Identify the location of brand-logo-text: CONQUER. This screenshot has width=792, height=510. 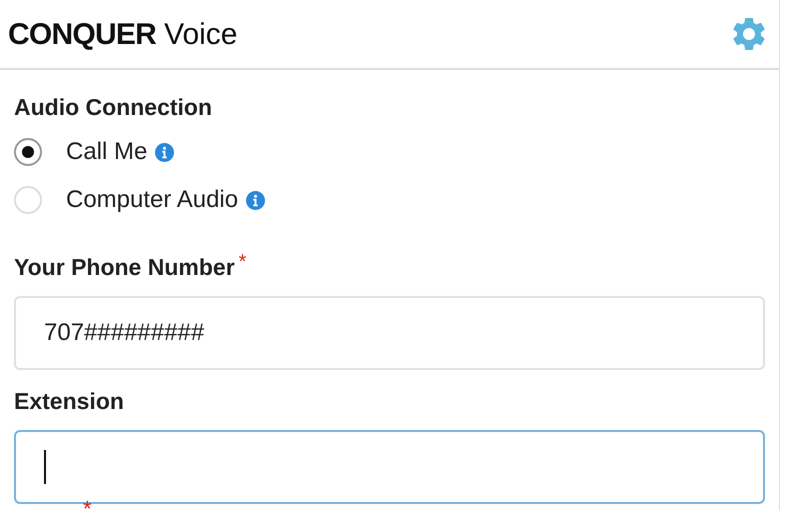
(82, 34).